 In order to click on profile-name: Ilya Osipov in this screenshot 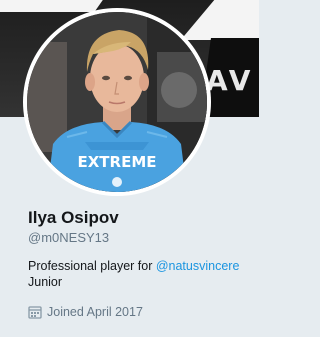, I will do `click(73, 218)`.